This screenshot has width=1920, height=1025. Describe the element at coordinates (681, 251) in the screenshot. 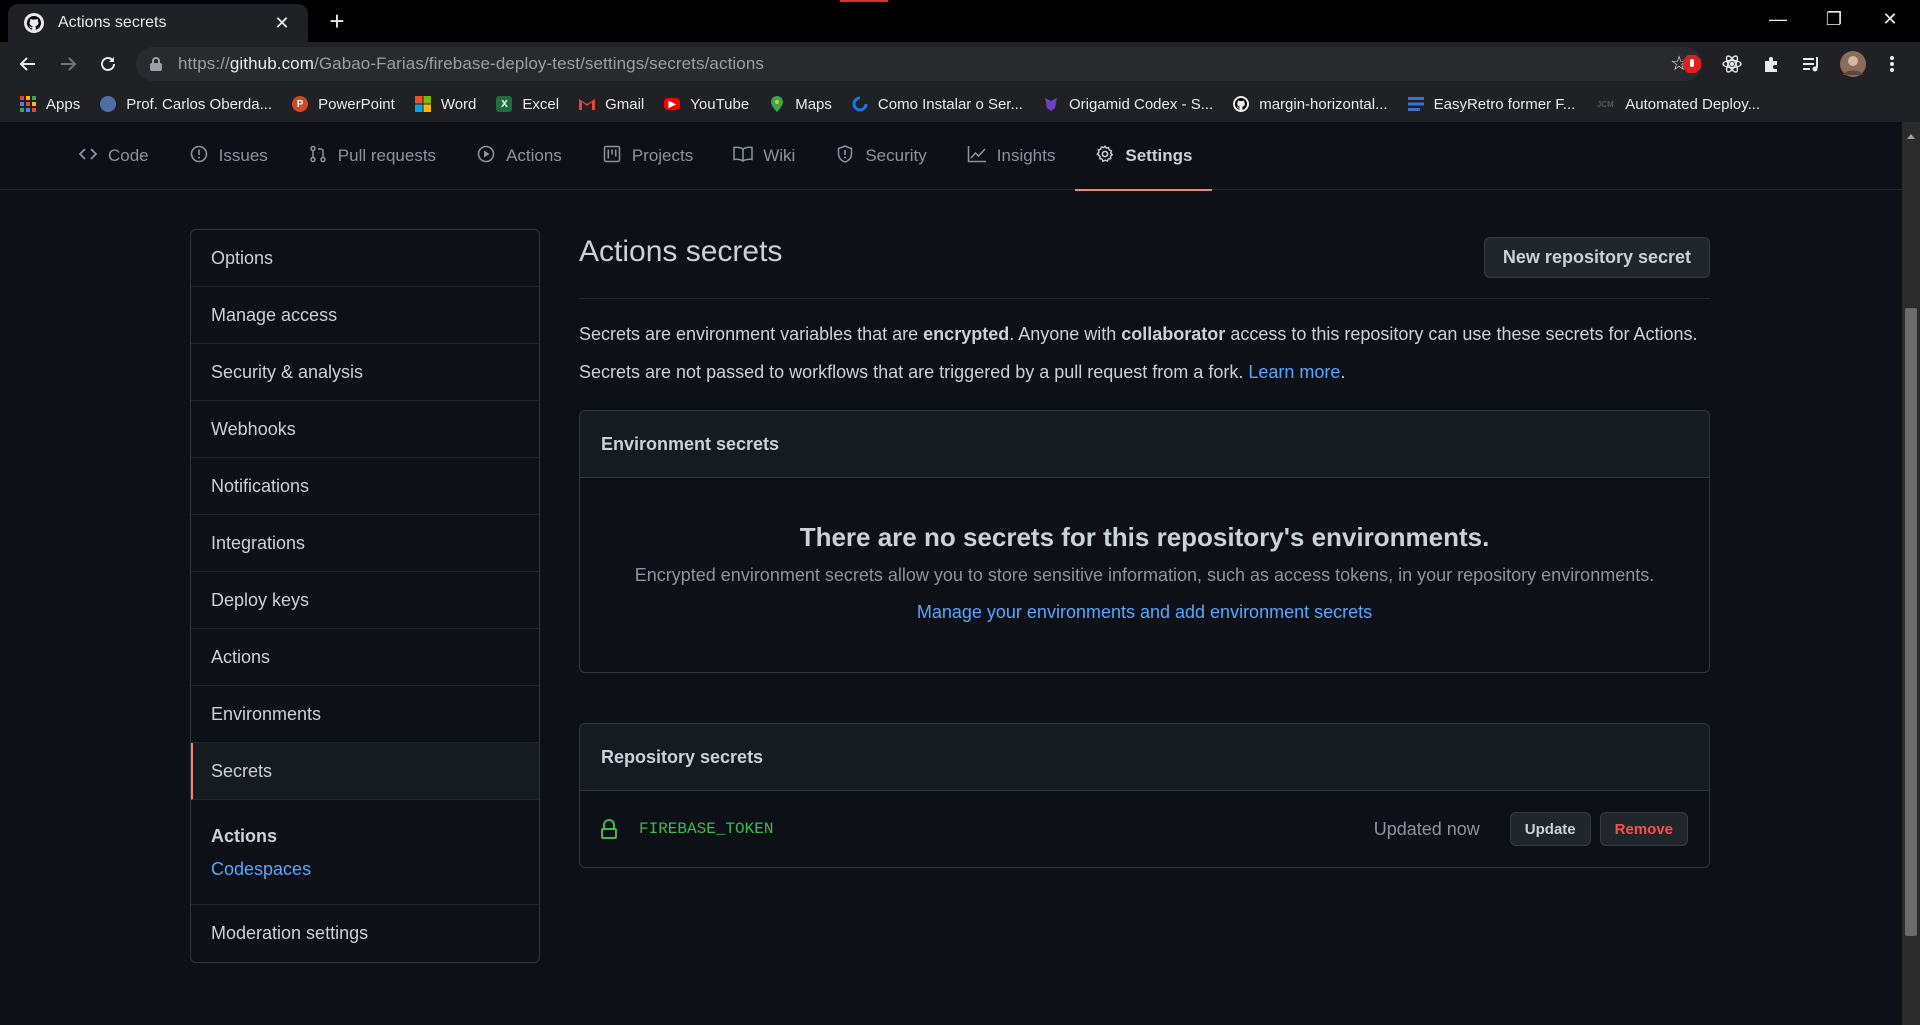

I see `page-title: Actions secrets` at that location.